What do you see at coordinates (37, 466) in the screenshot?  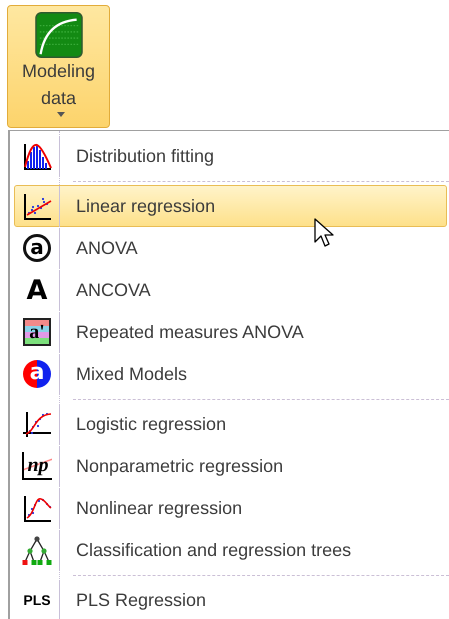 I see `np-chart-icon: np` at bounding box center [37, 466].